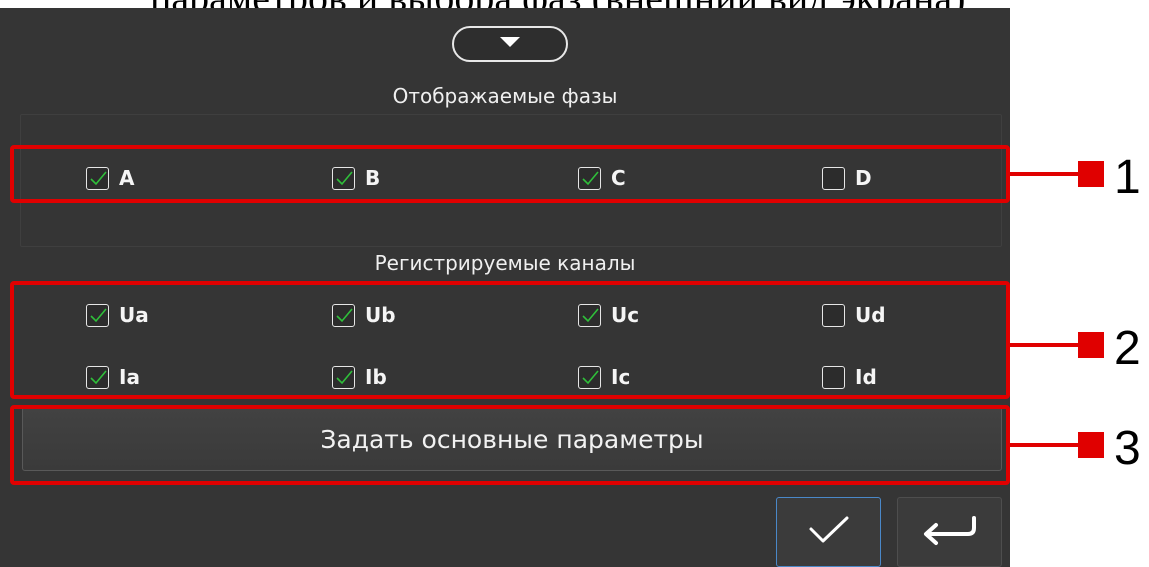  I want to click on chevron-down-icon, so click(510, 44).